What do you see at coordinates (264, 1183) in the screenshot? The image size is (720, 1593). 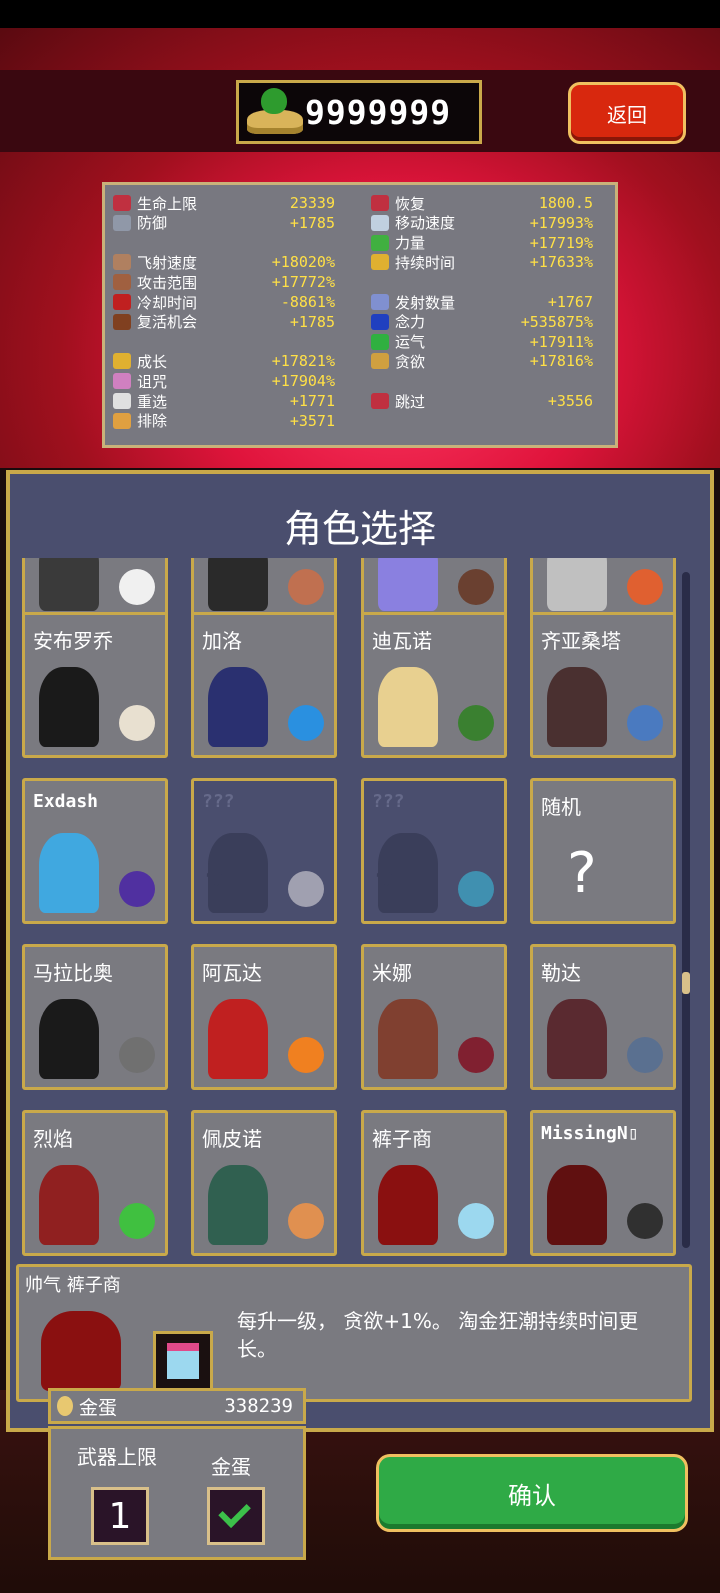 I see `character-card: 佩皮诺` at bounding box center [264, 1183].